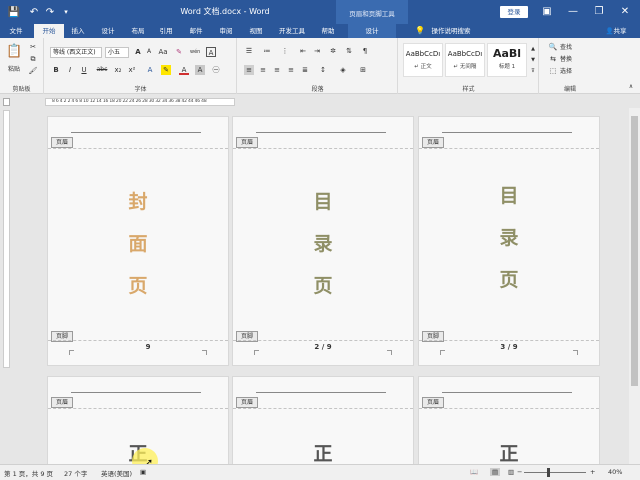 The image size is (640, 480). I want to click on multilevel-list-icon: ⋮, so click(285, 51).